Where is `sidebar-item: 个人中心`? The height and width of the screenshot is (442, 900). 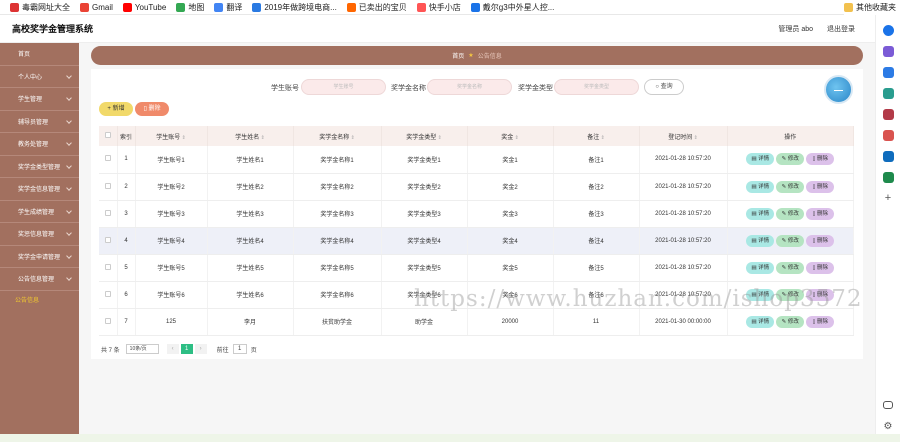 sidebar-item: 个人中心 is located at coordinates (39, 77).